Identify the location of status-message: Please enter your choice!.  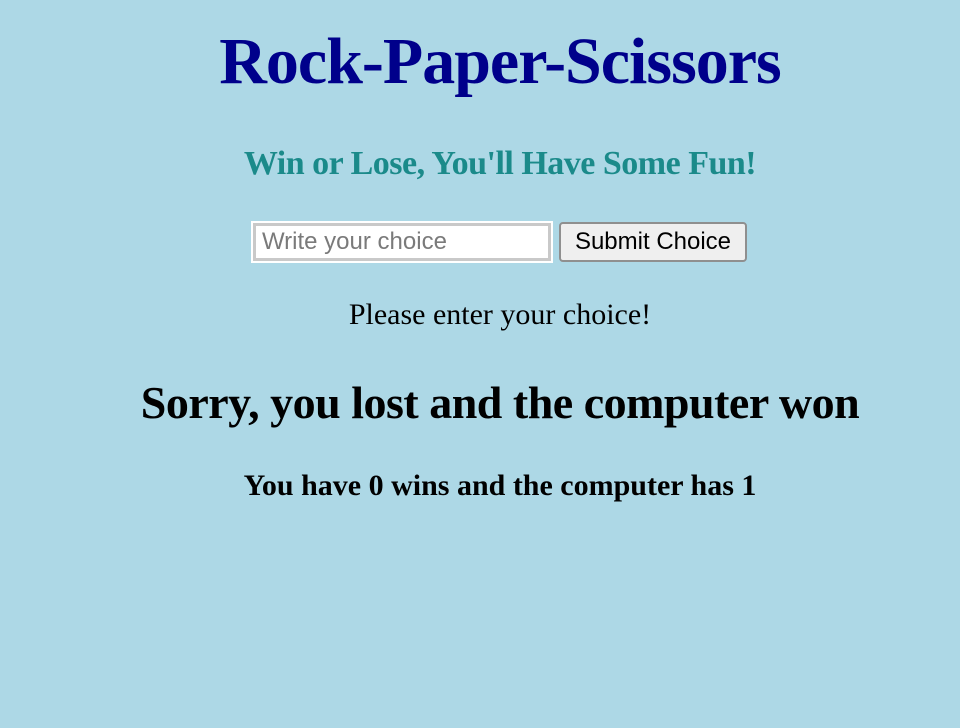
(500, 314).